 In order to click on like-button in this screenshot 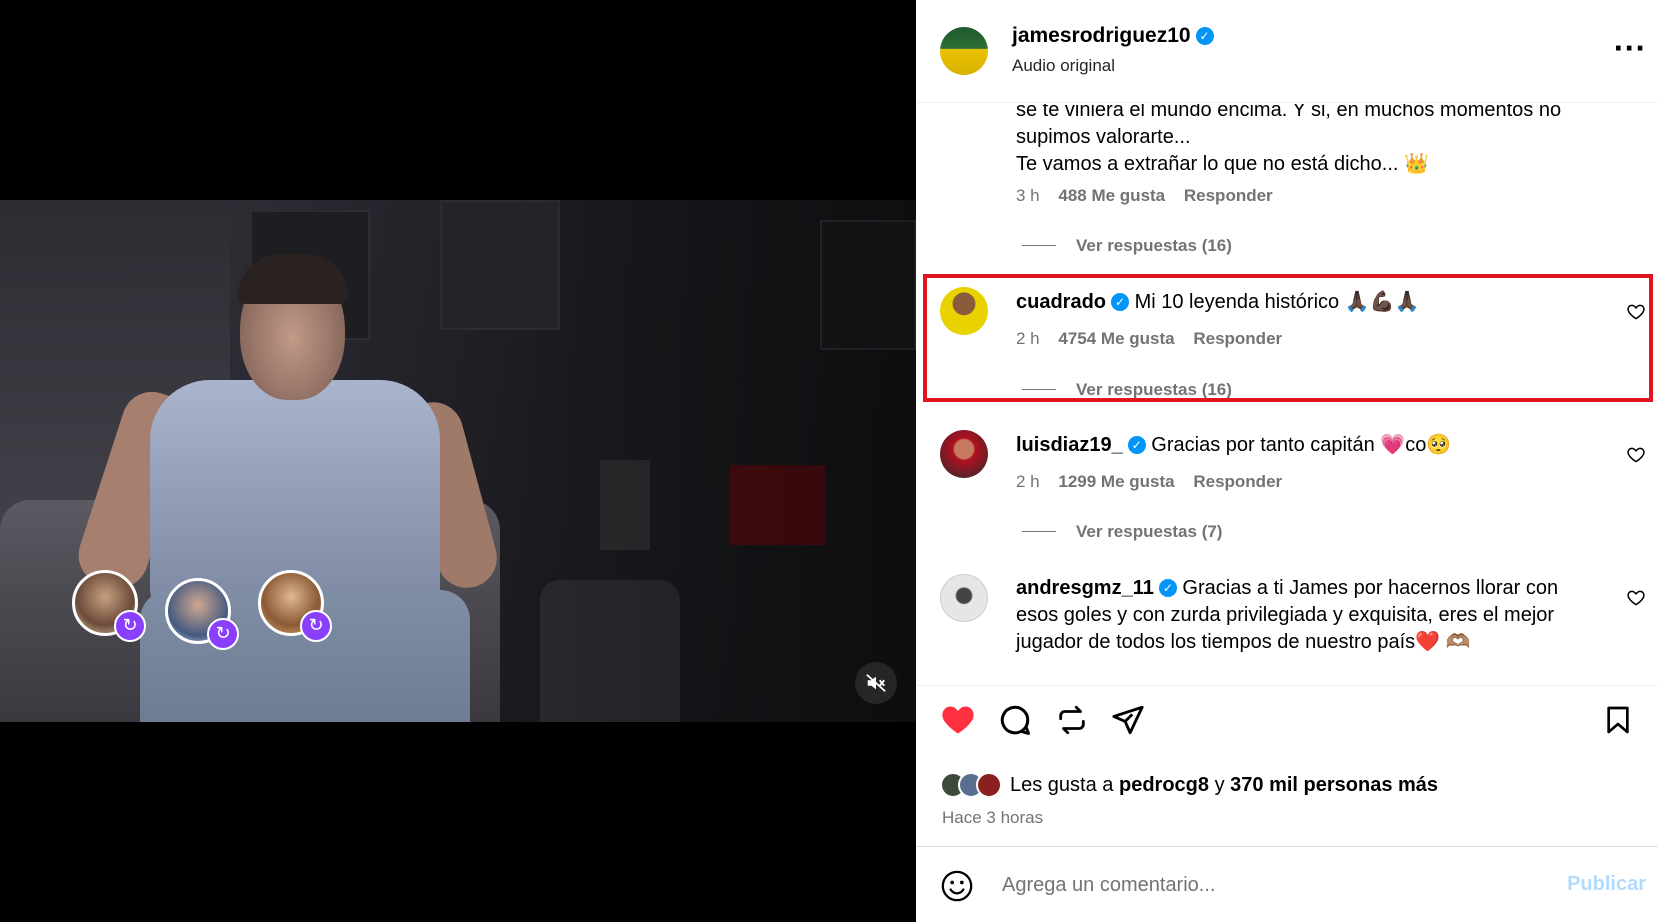, I will do `click(958, 720)`.